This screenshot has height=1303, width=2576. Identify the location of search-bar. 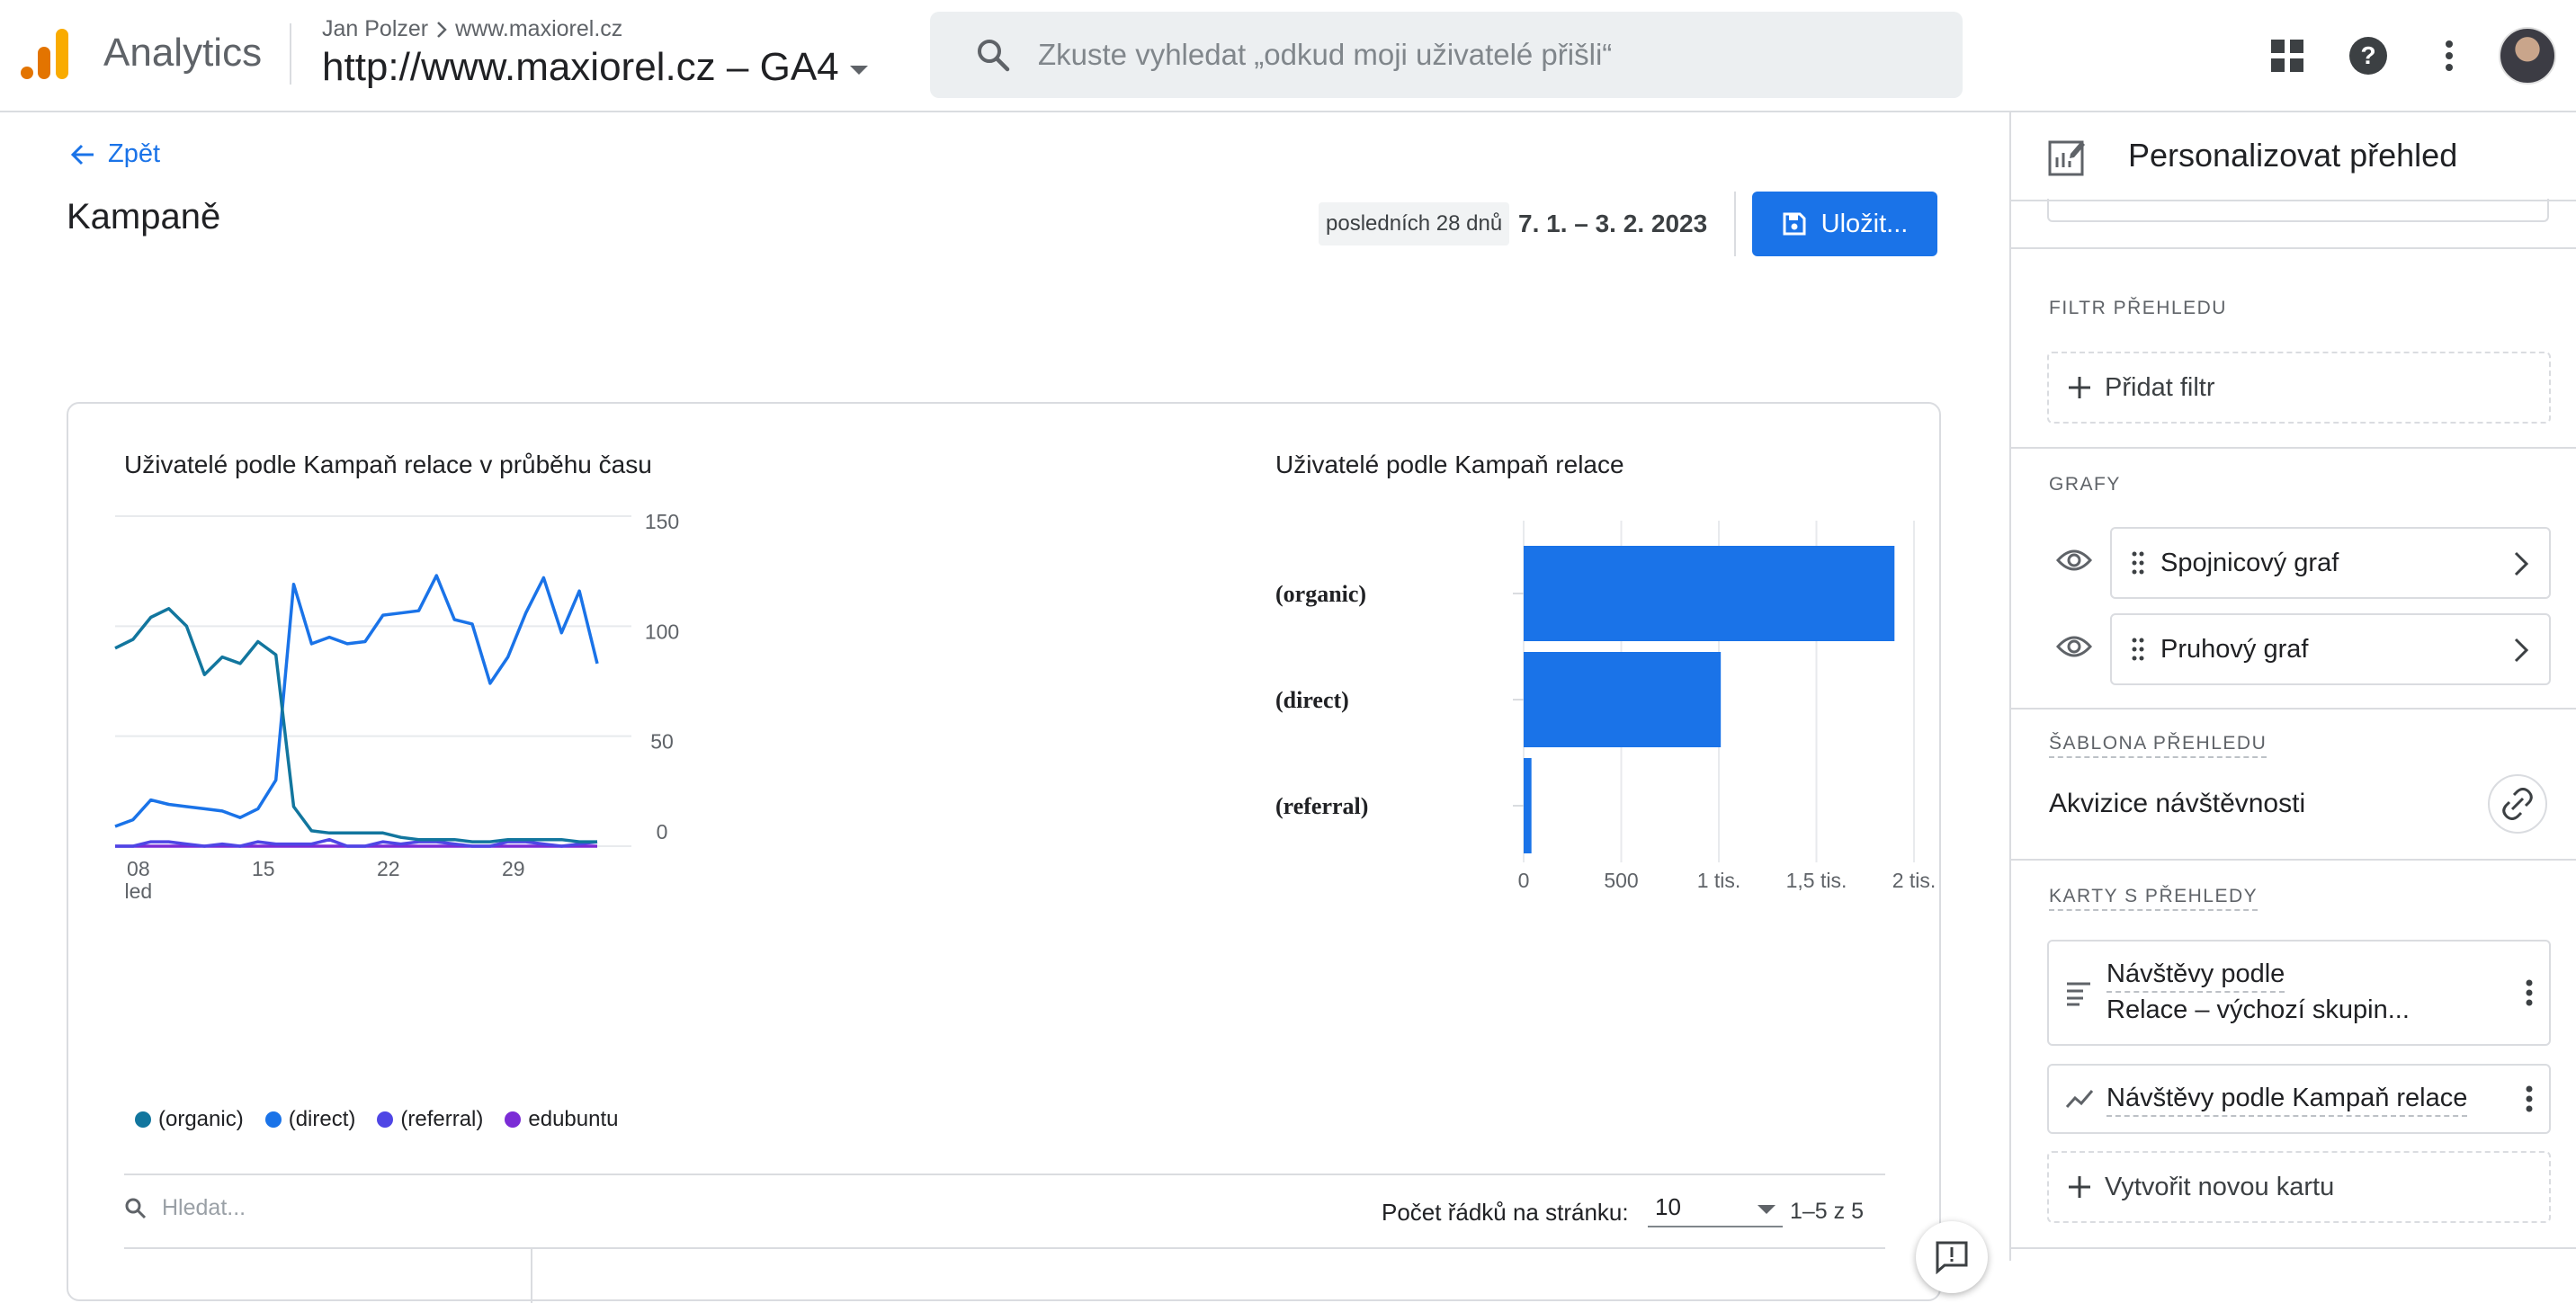
(1446, 55).